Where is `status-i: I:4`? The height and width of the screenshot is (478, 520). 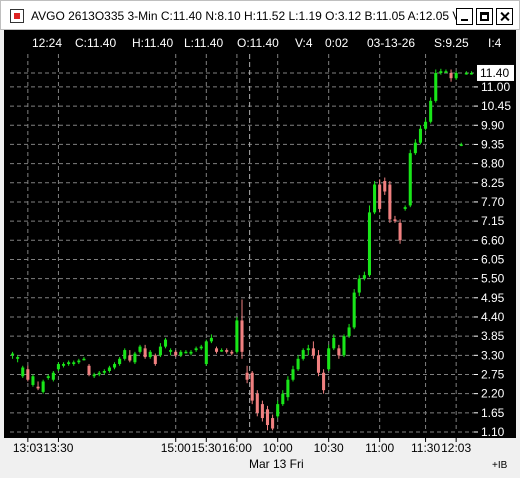
status-i: I:4 is located at coordinates (495, 43).